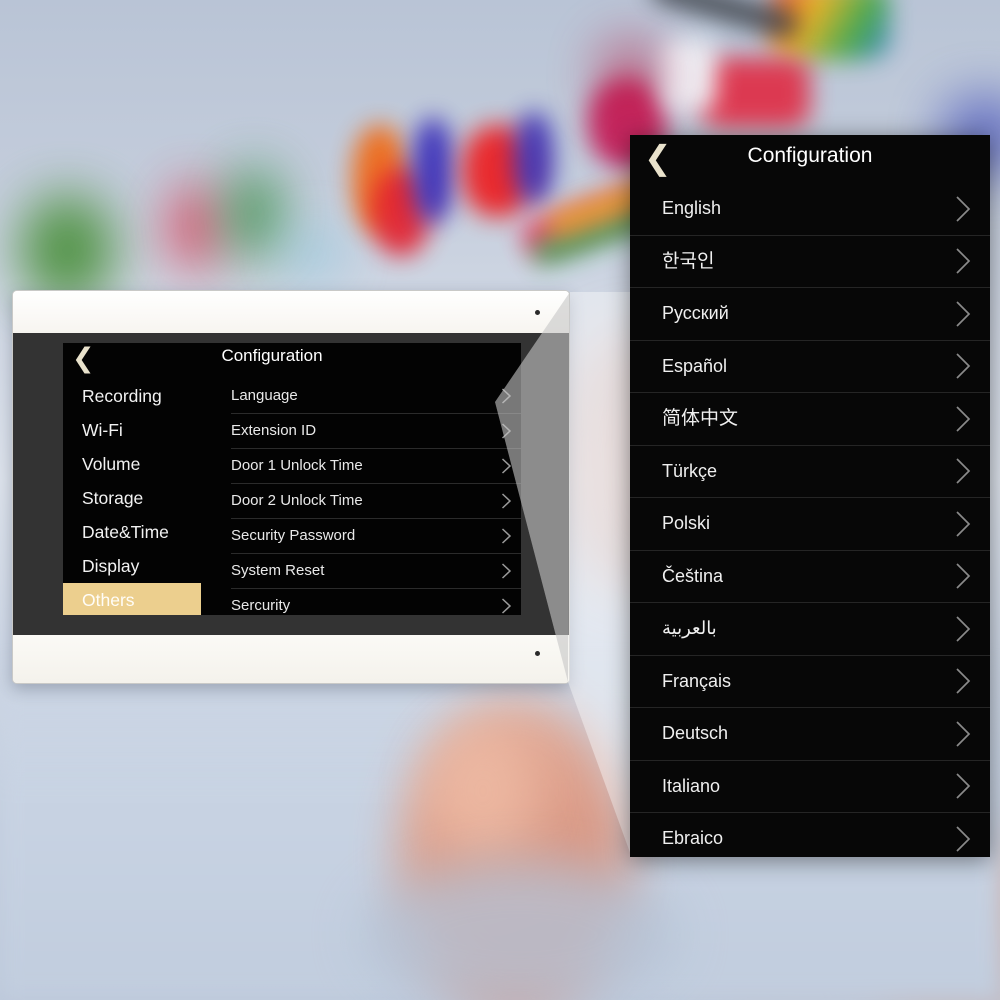 The image size is (1000, 1000). Describe the element at coordinates (692, 208) in the screenshot. I see `language-label: English` at that location.